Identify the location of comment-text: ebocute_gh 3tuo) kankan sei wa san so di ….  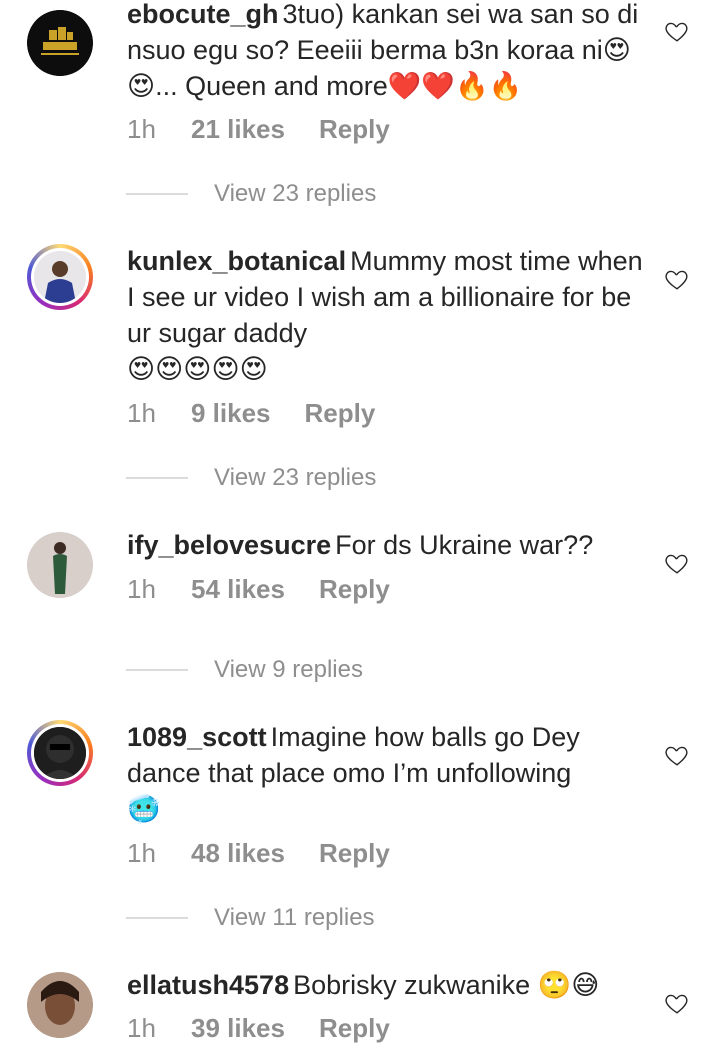
(387, 52).